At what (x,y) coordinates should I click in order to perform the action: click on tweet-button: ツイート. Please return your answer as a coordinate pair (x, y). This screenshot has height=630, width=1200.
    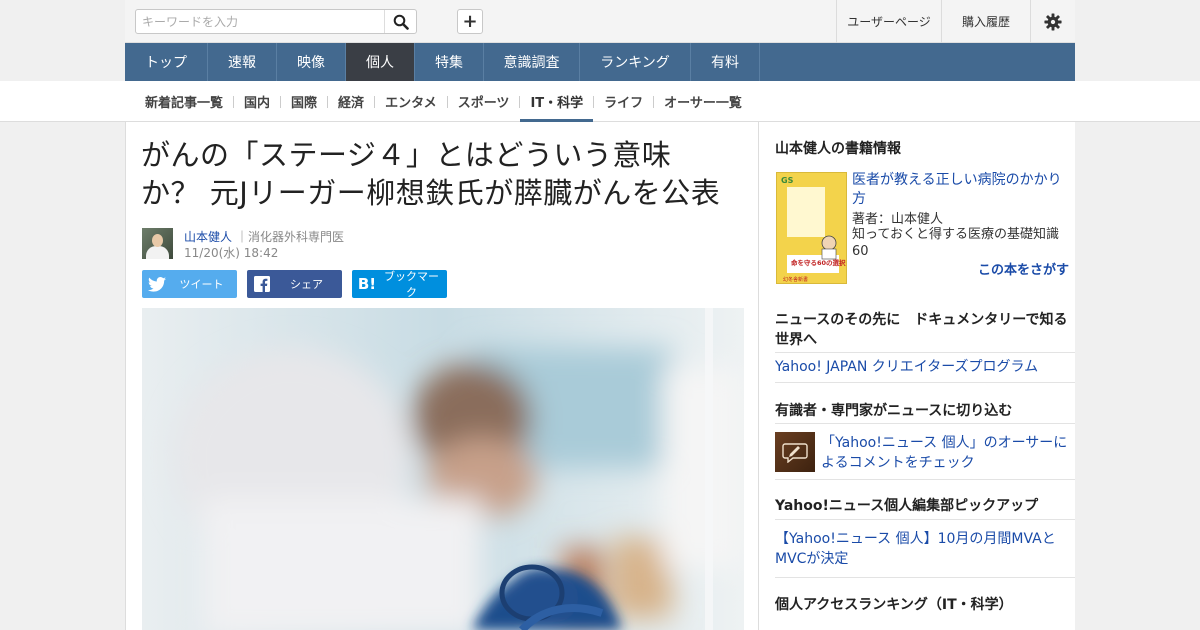
    Looking at the image, I should click on (189, 284).